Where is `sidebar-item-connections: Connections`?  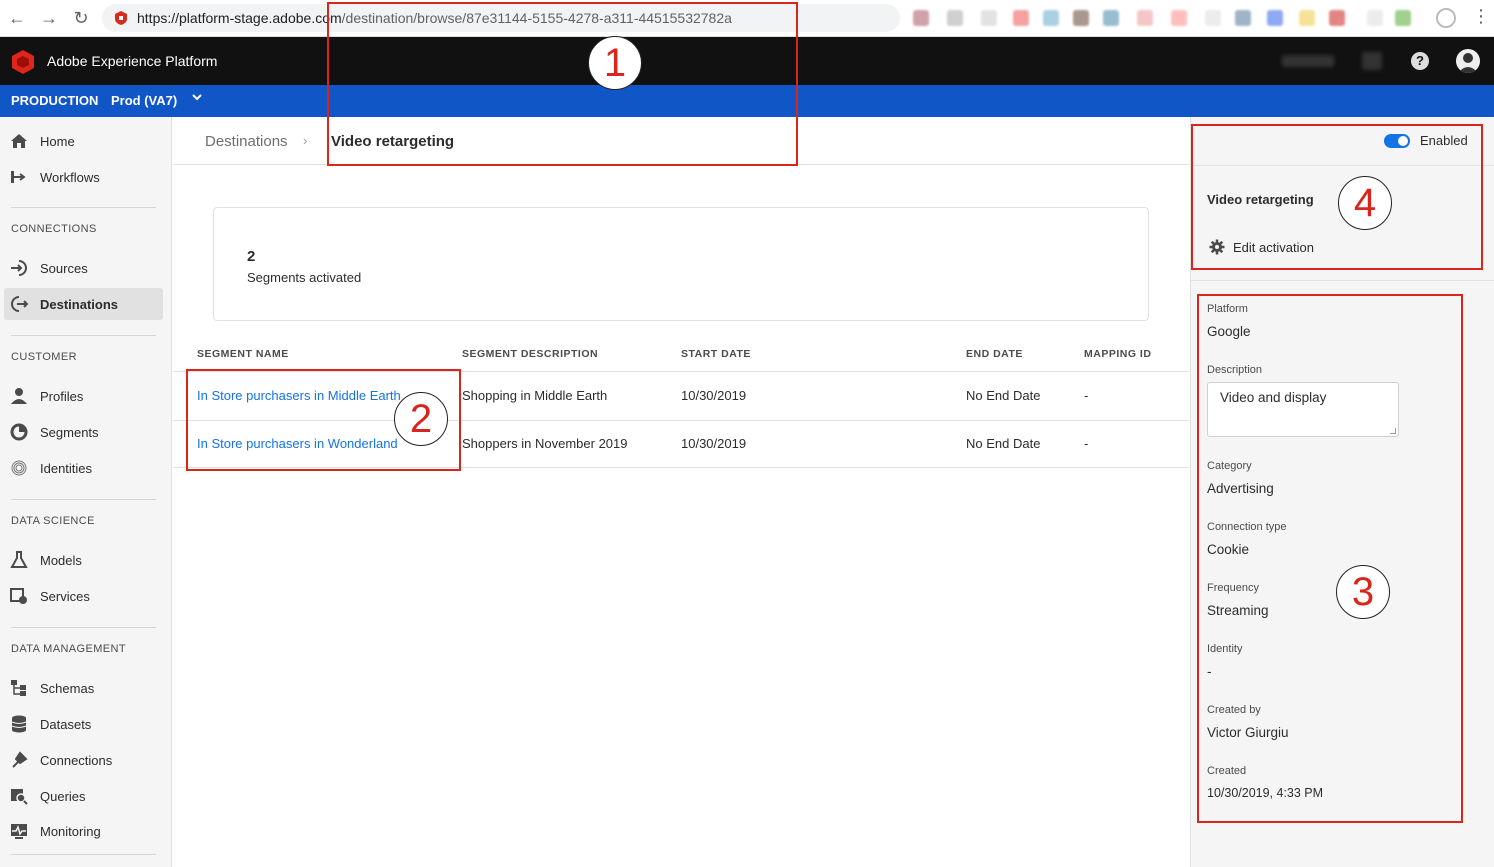
sidebar-item-connections: Connections is located at coordinates (83, 760).